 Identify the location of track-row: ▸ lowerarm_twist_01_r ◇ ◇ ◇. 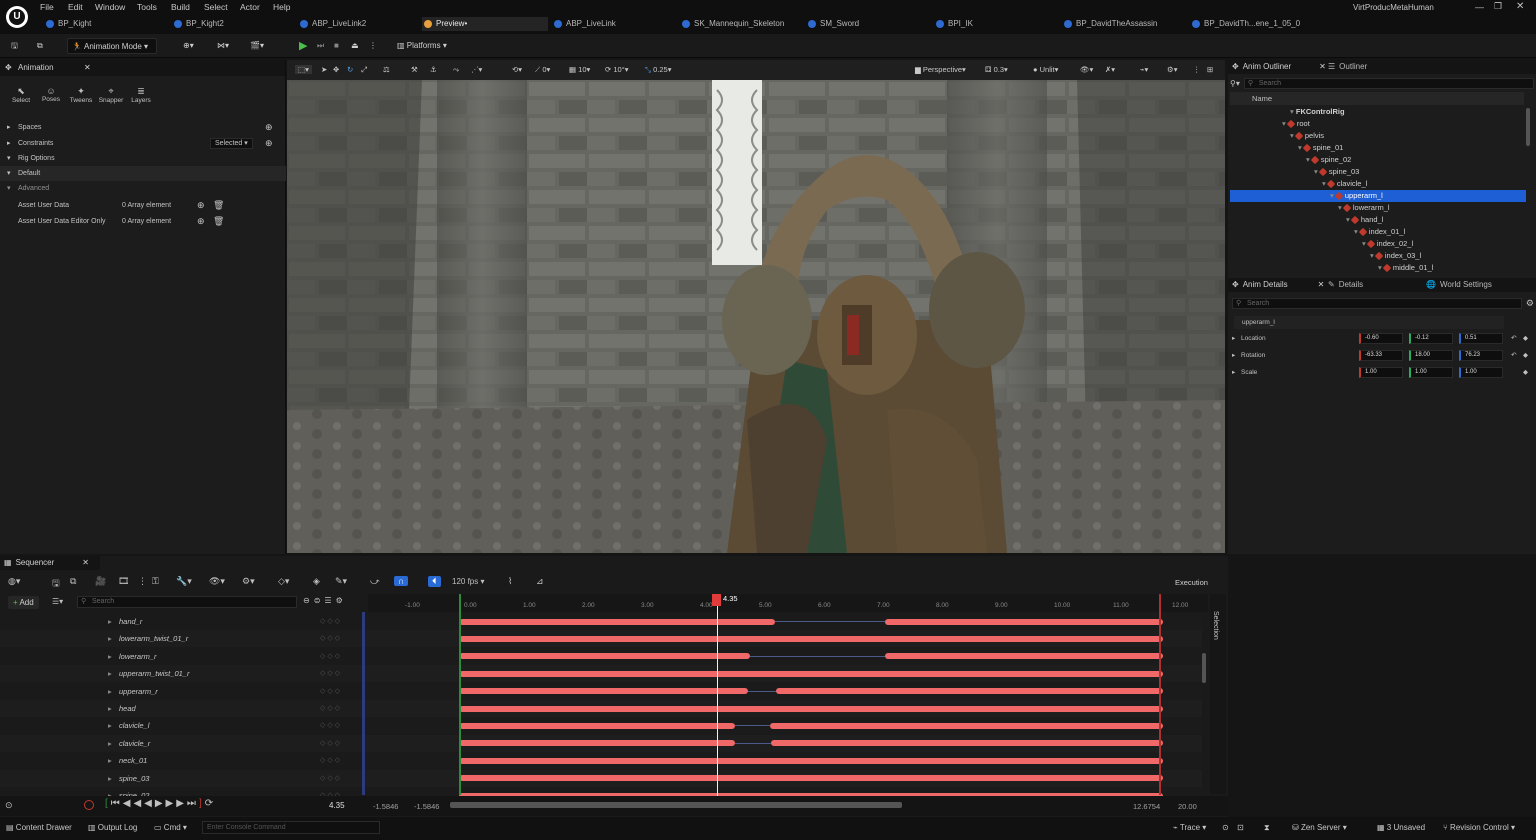
(181, 639).